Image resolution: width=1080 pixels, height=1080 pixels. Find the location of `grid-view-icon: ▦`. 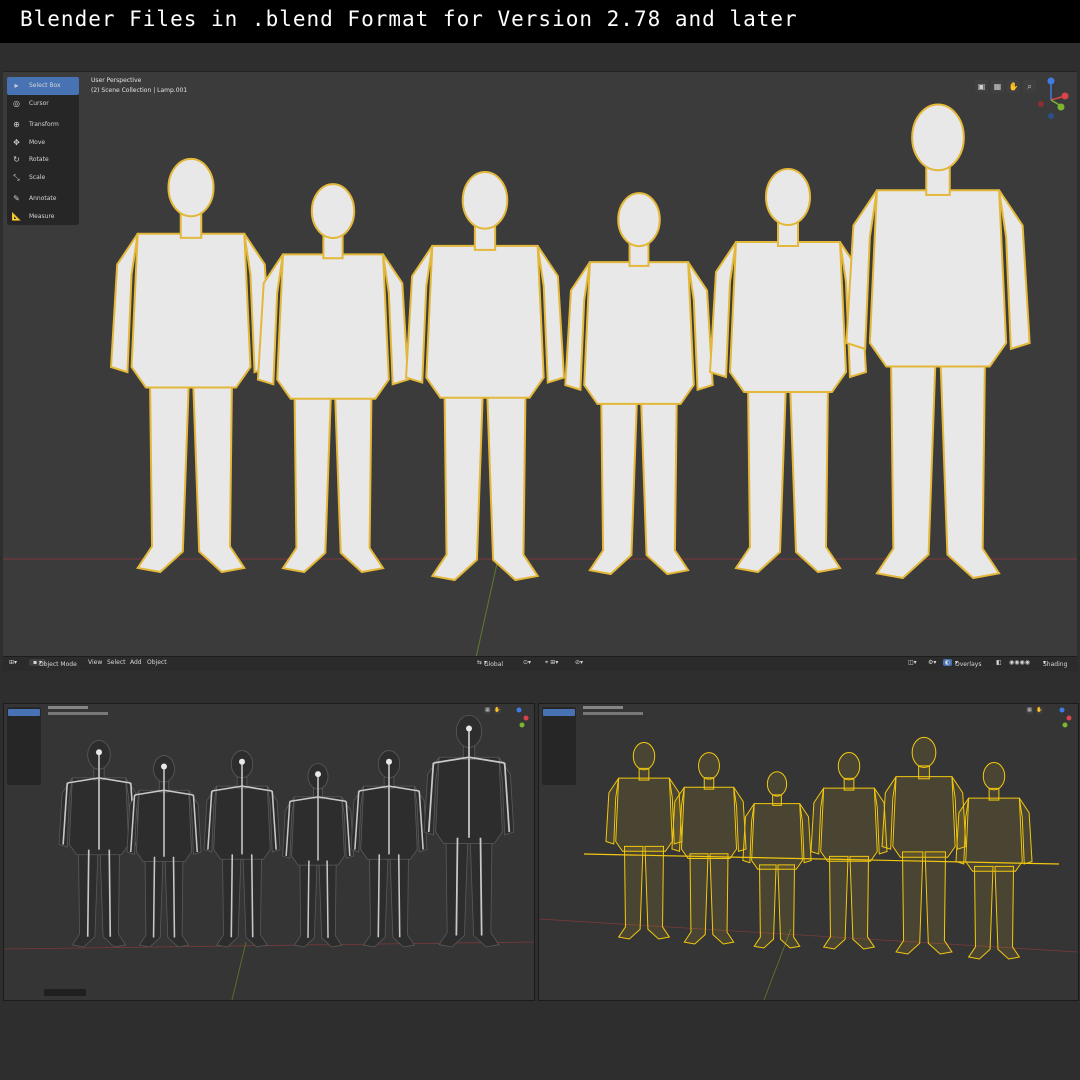

grid-view-icon: ▦ is located at coordinates (997, 86).